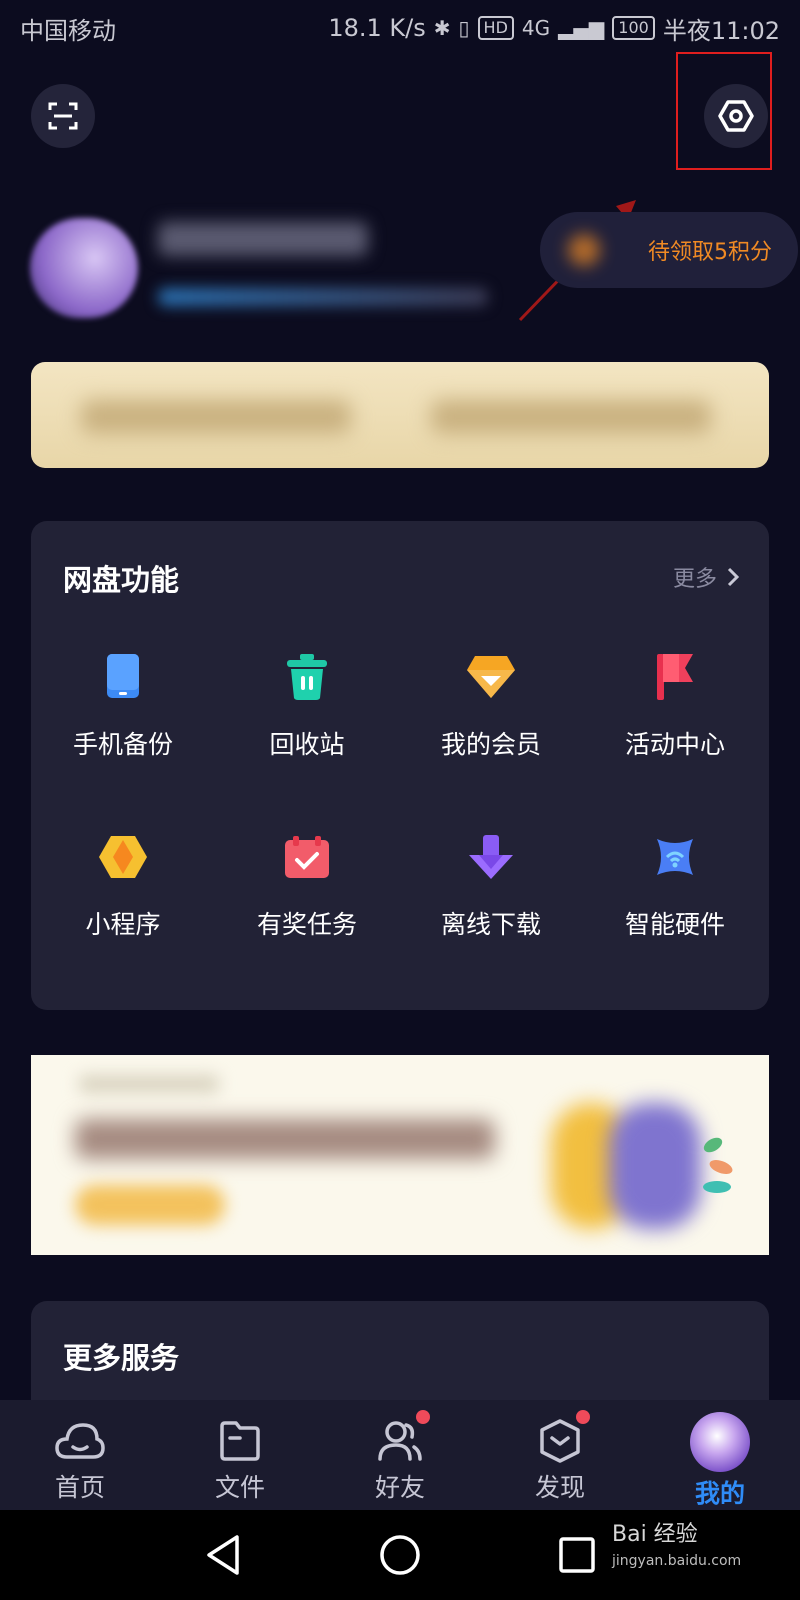 This screenshot has height=1600, width=800. I want to click on chevron-right-icon, so click(733, 577).